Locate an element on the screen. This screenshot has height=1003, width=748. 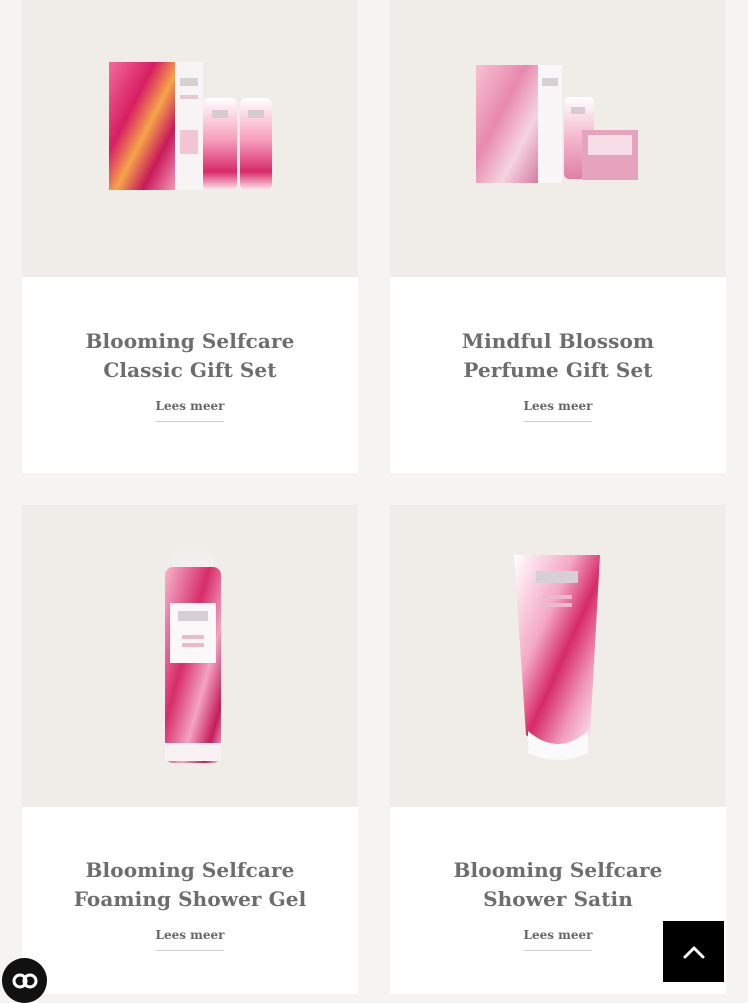
product-title: Blooming Selfcare Foaming Shower Gel is located at coordinates (190, 885).